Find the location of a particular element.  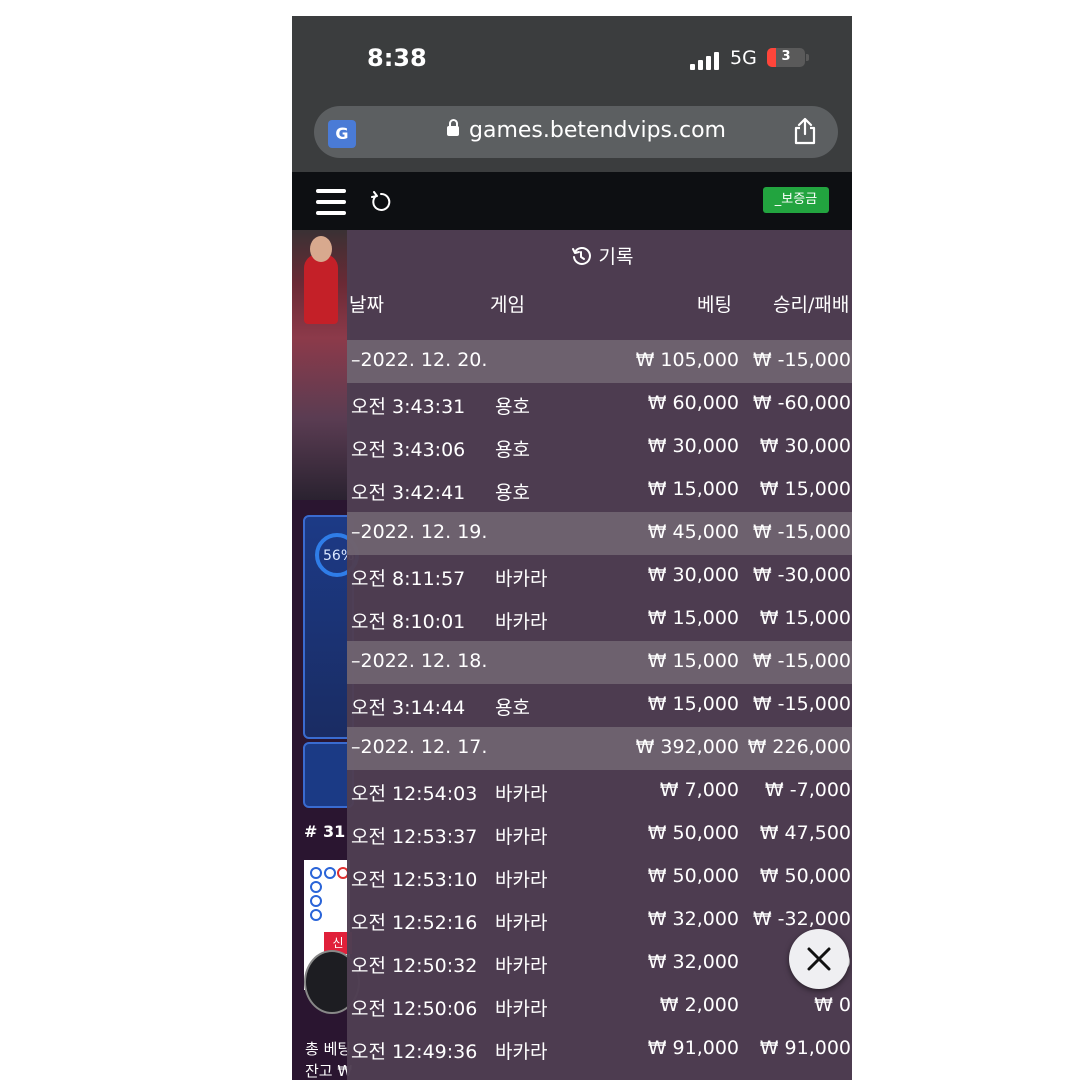

history-item-row: 오전 3:43:31 용호 ₩ 60,000 ₩ -60,000 is located at coordinates (599, 404).